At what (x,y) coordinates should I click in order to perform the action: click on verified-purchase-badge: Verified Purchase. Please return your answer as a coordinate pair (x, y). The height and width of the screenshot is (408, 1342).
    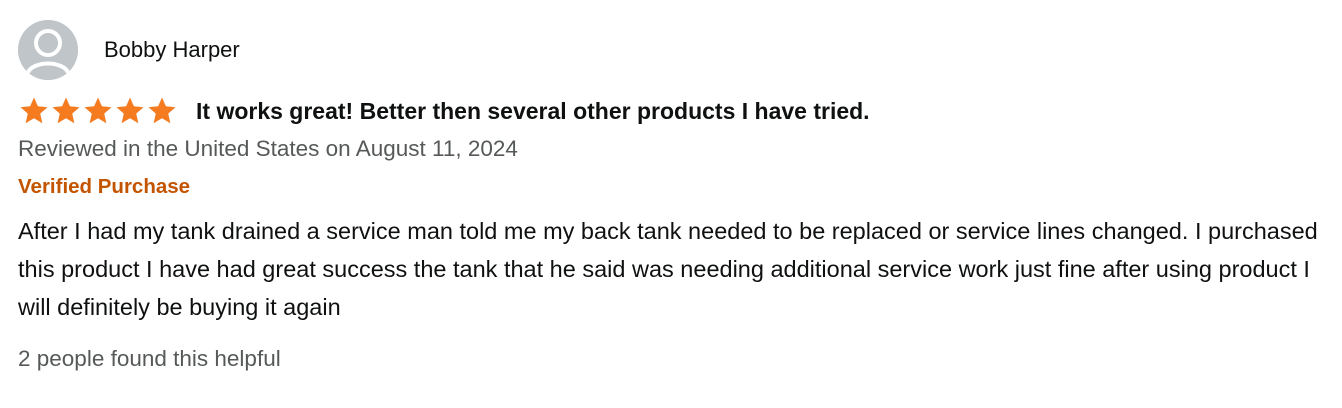
    Looking at the image, I should click on (104, 186).